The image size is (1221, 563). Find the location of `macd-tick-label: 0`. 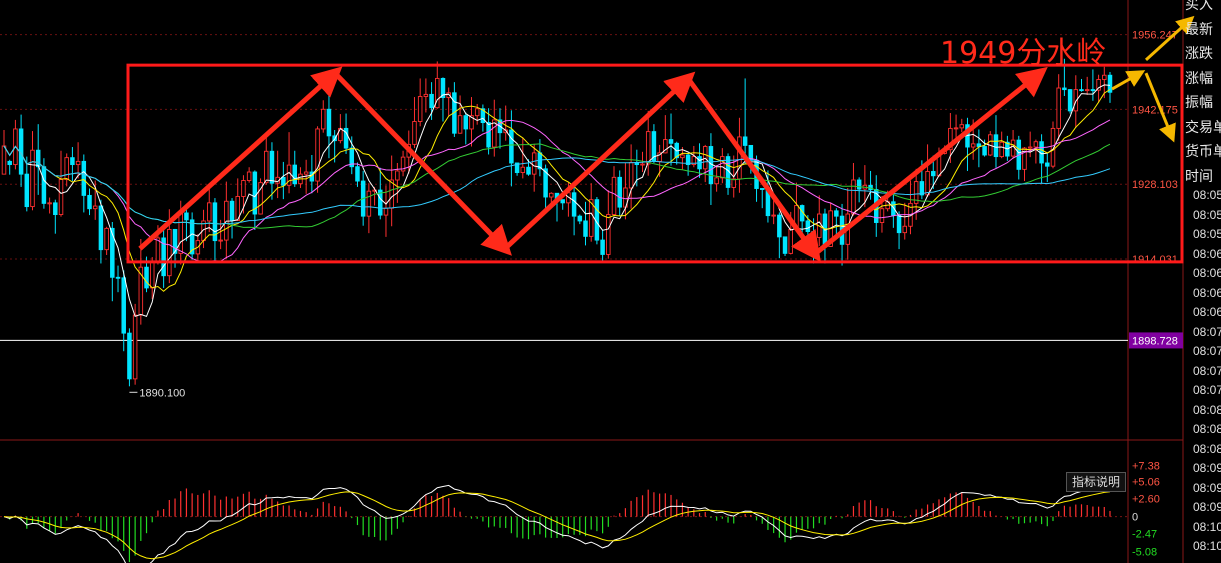

macd-tick-label: 0 is located at coordinates (1135, 518).